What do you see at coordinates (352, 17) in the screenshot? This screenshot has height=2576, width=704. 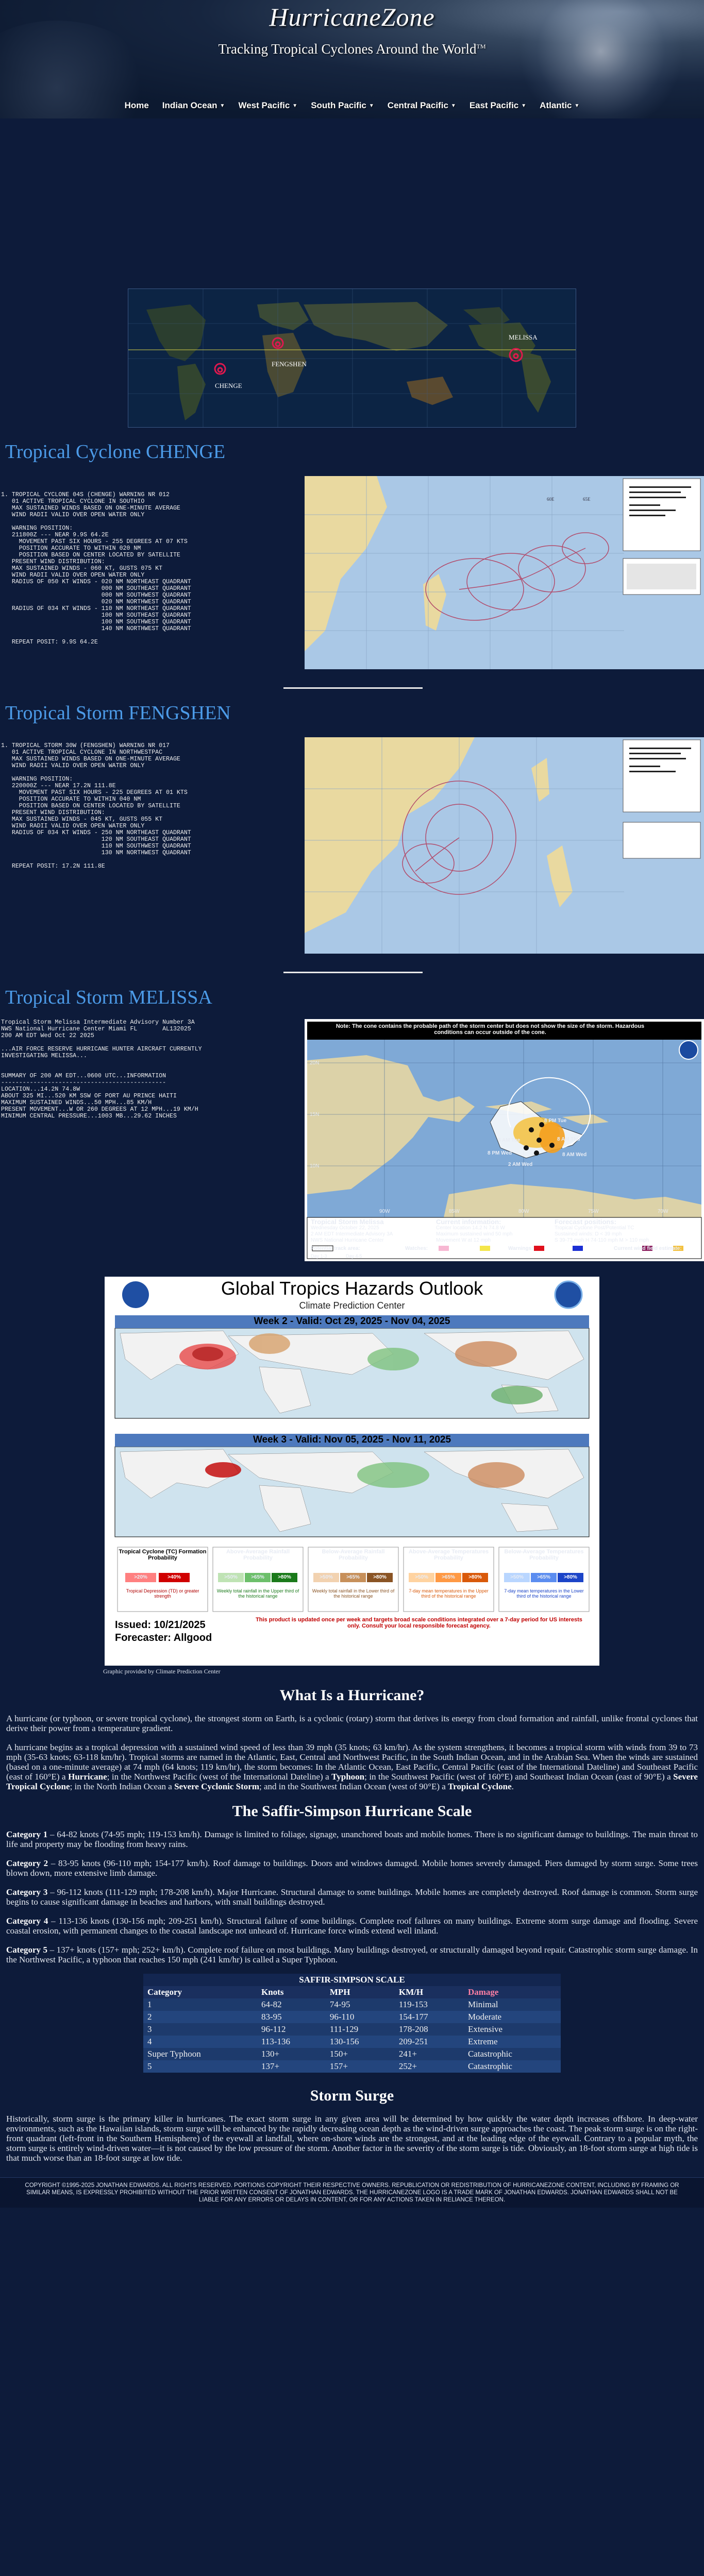 I see `site-title: HurricaneZone` at bounding box center [352, 17].